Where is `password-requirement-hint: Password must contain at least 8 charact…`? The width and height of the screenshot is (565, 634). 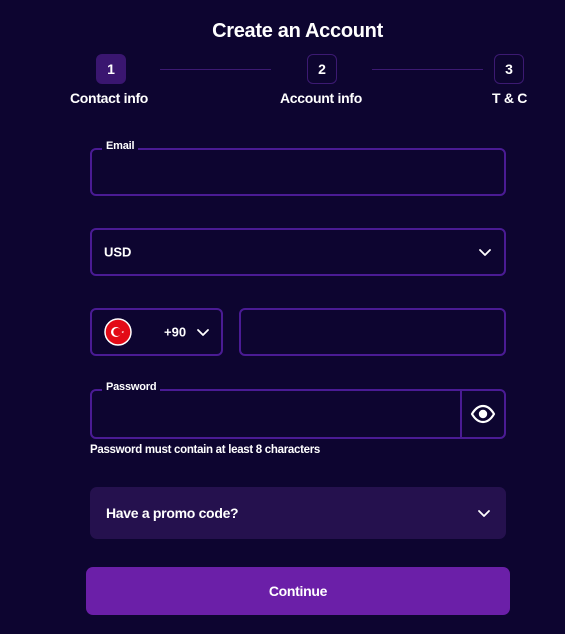
password-requirement-hint: Password must contain at least 8 charact… is located at coordinates (205, 450).